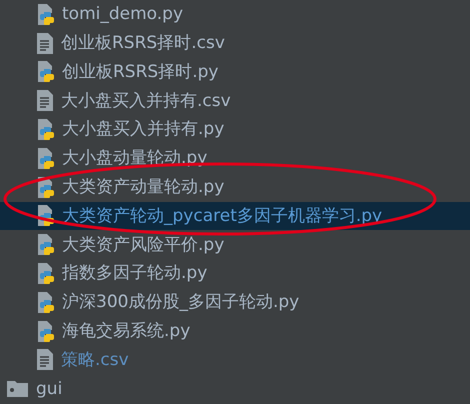  I want to click on file-name: 策略.csv, so click(95, 360).